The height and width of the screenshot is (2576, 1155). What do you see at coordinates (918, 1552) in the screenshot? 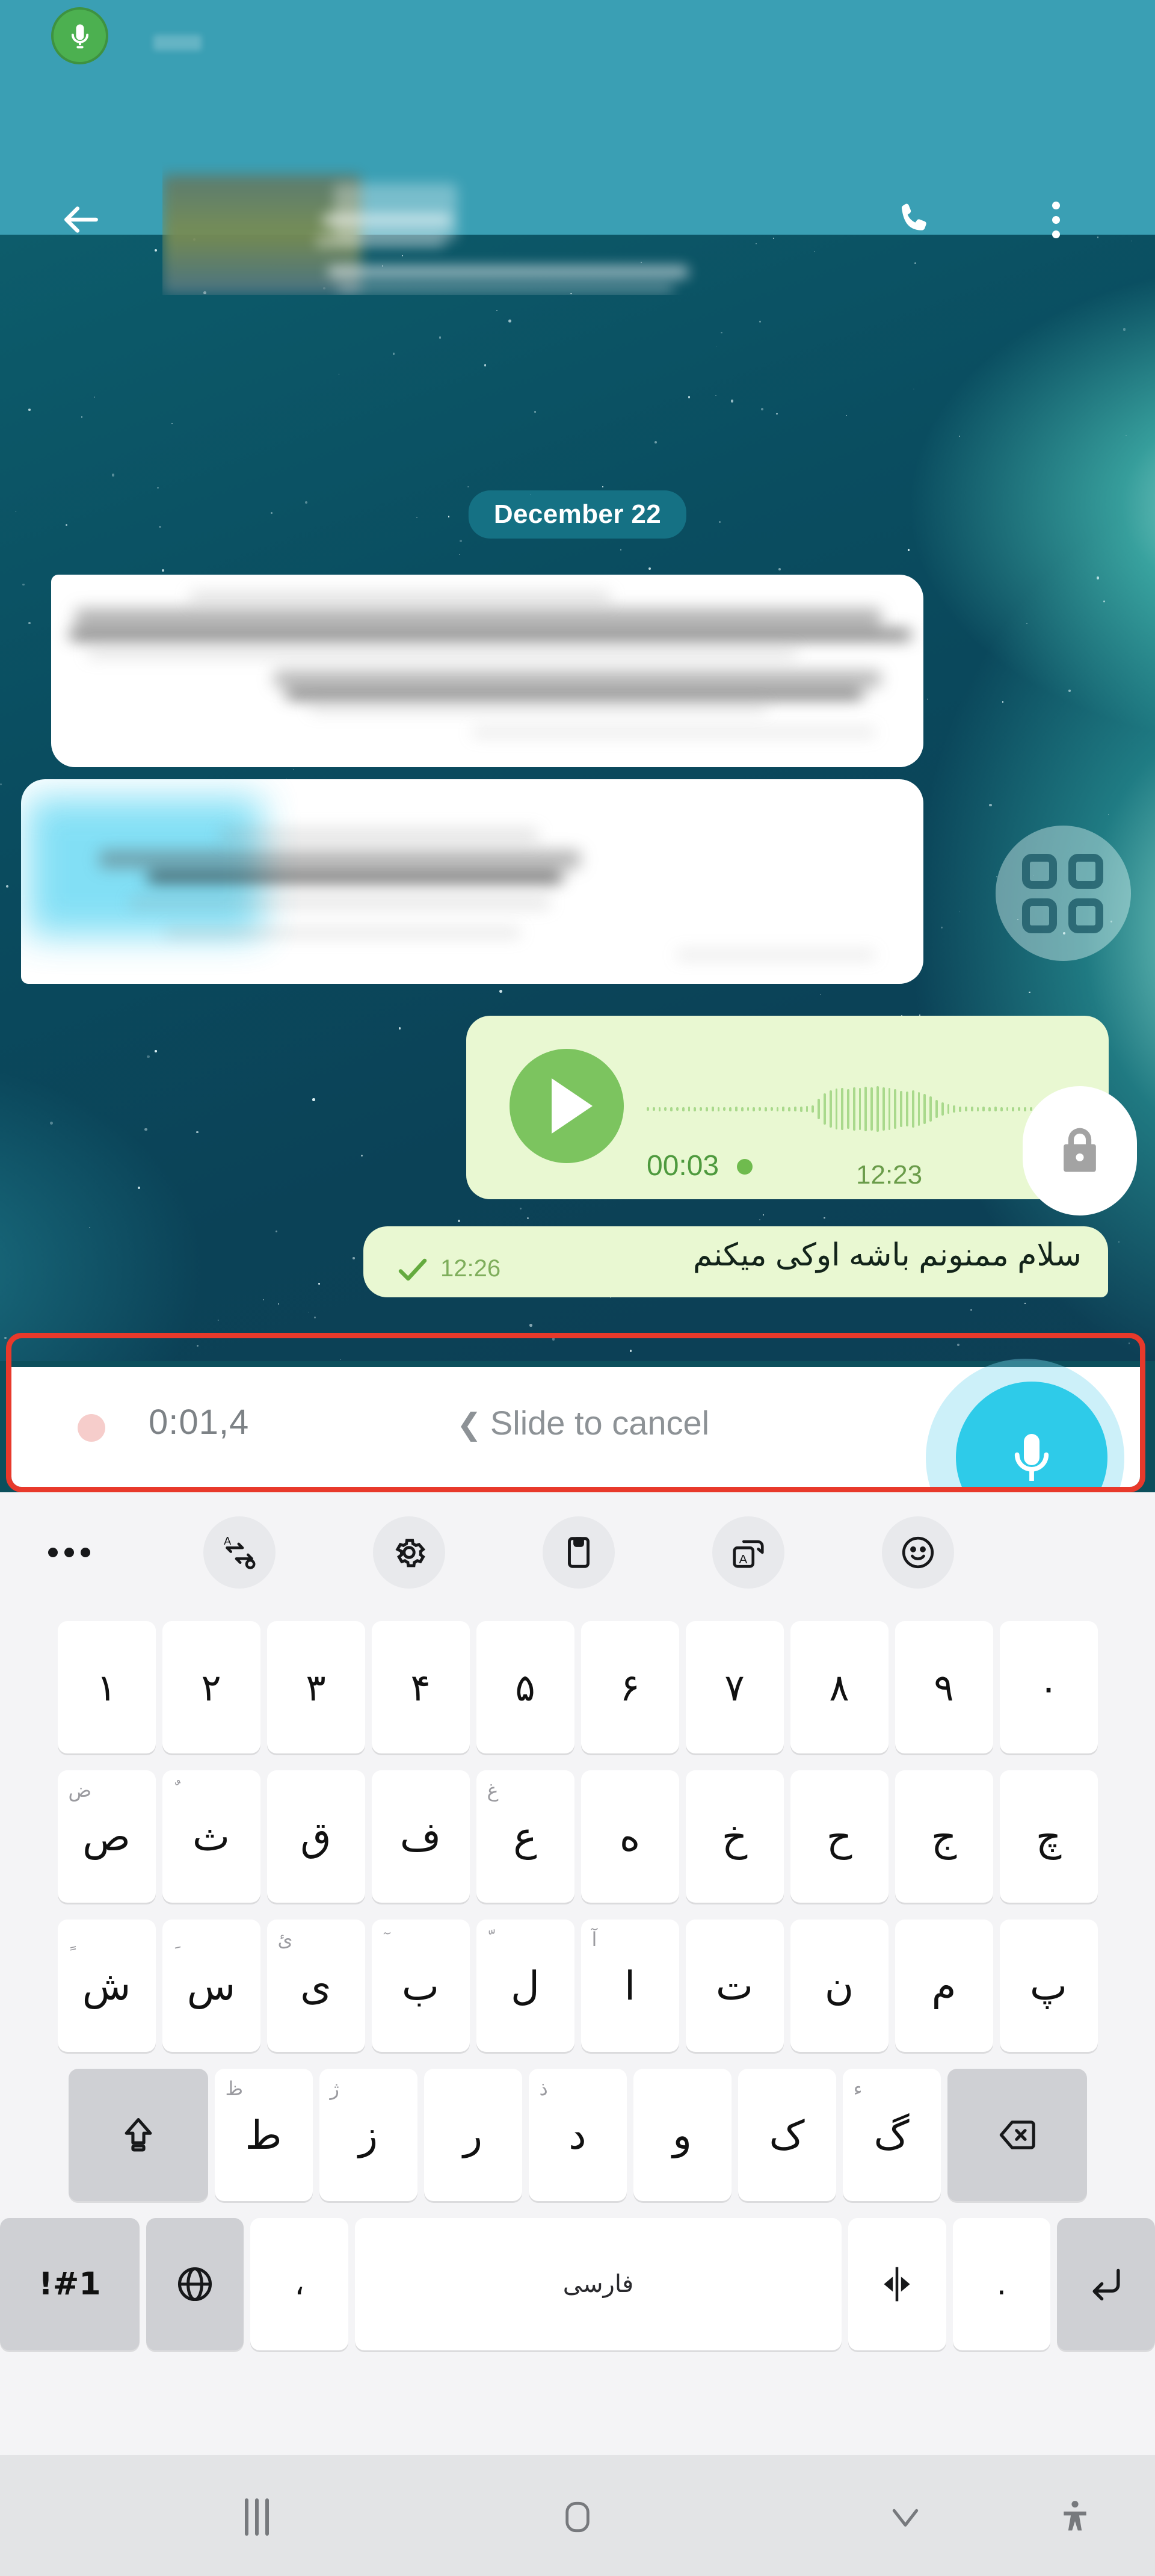
I see `smiley-icon` at bounding box center [918, 1552].